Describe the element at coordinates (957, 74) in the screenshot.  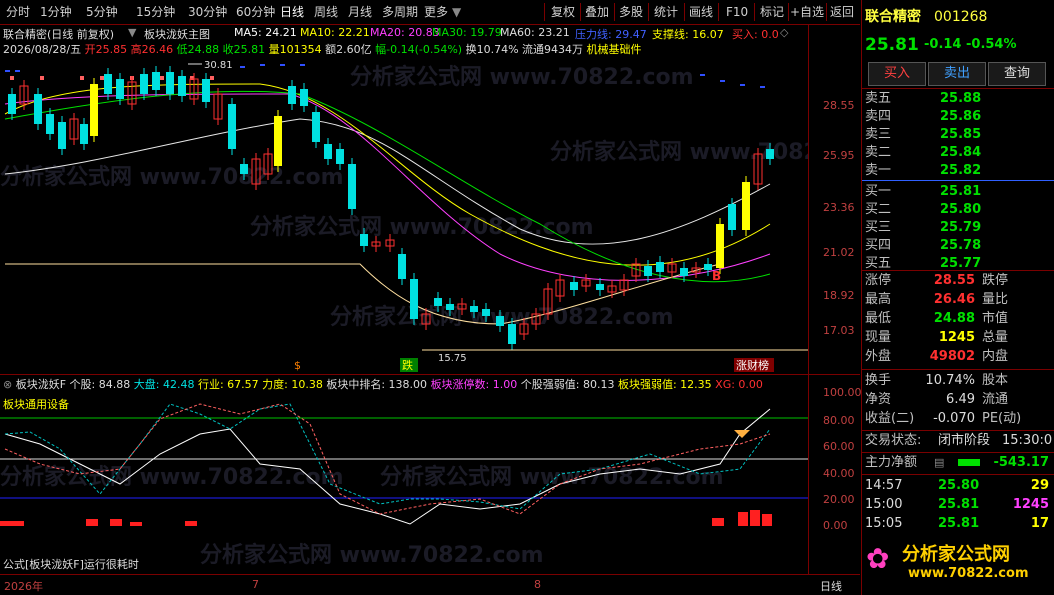
I see `sell-button: 卖出` at that location.